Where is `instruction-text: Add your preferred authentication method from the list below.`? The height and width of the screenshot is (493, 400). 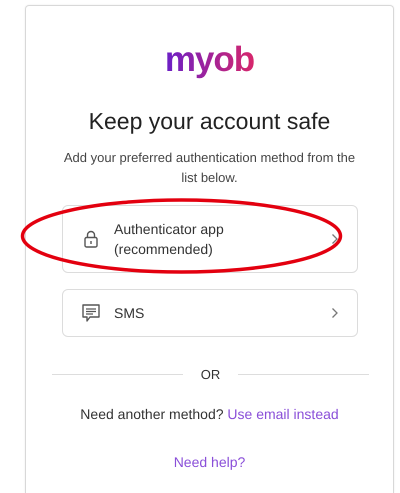 instruction-text: Add your preferred authentication method from the list below. is located at coordinates (209, 168).